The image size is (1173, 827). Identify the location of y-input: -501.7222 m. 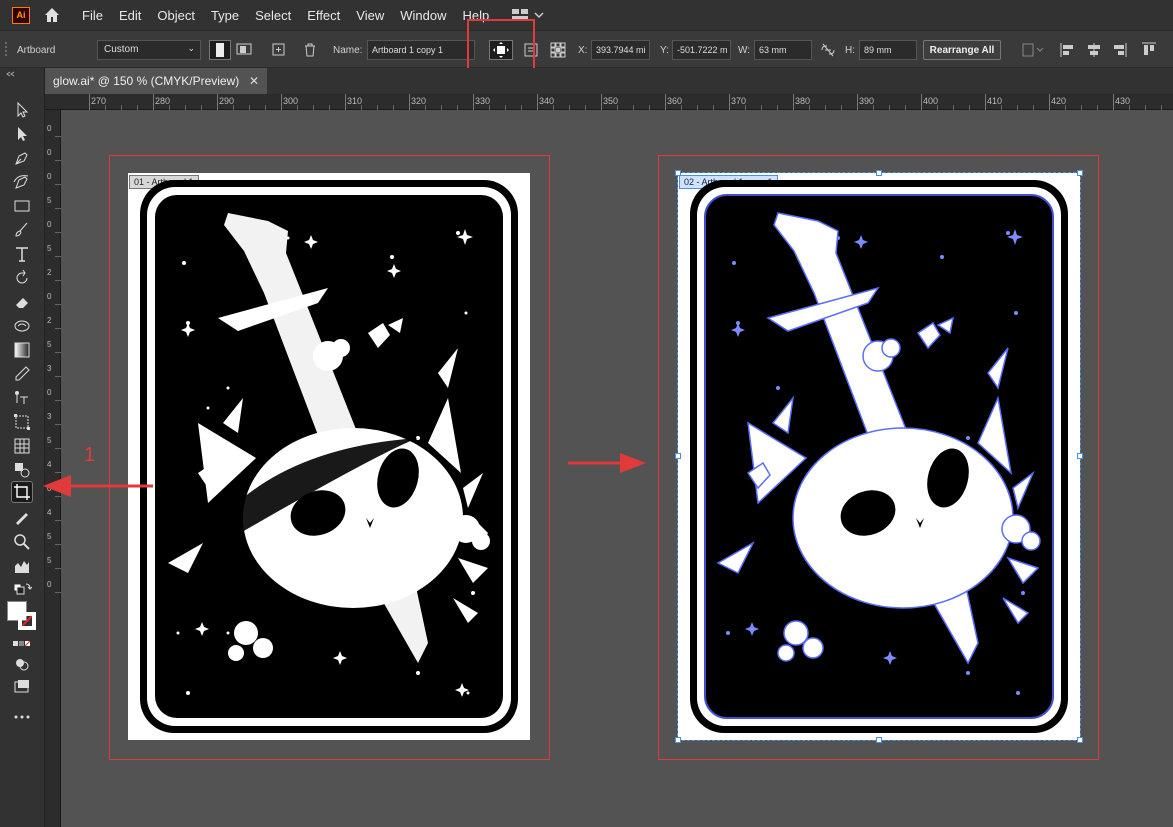
(701, 50).